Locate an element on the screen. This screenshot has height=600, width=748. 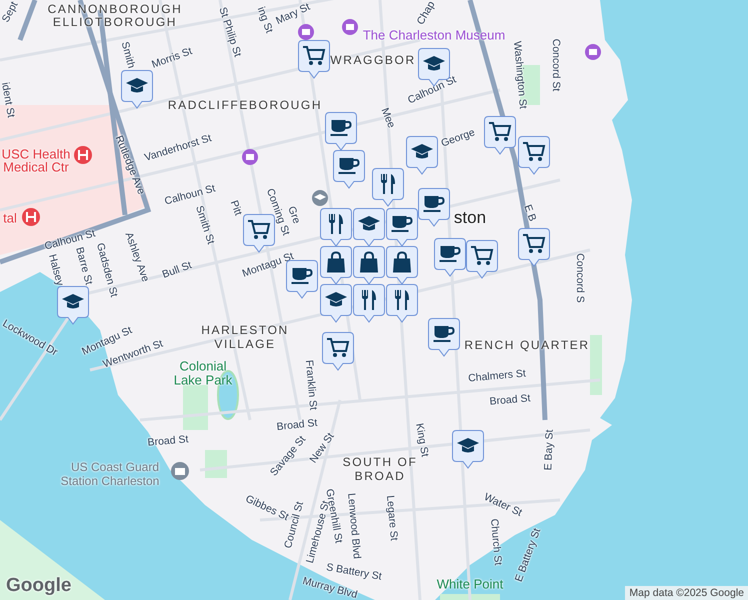
street-label: E B is located at coordinates (530, 213).